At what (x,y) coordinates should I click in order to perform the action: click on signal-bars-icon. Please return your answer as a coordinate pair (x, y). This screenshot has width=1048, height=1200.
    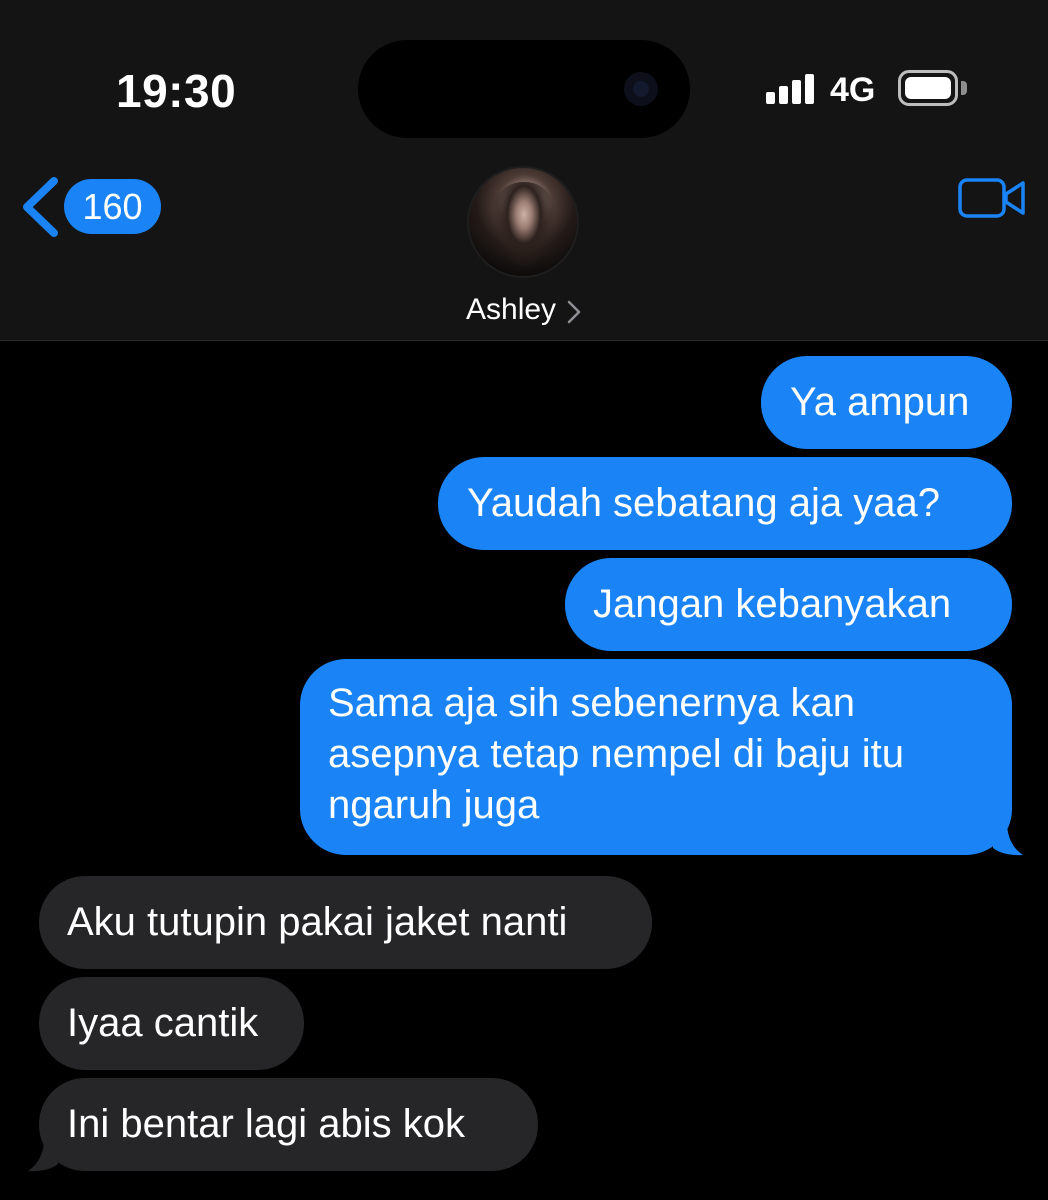
    Looking at the image, I should click on (792, 89).